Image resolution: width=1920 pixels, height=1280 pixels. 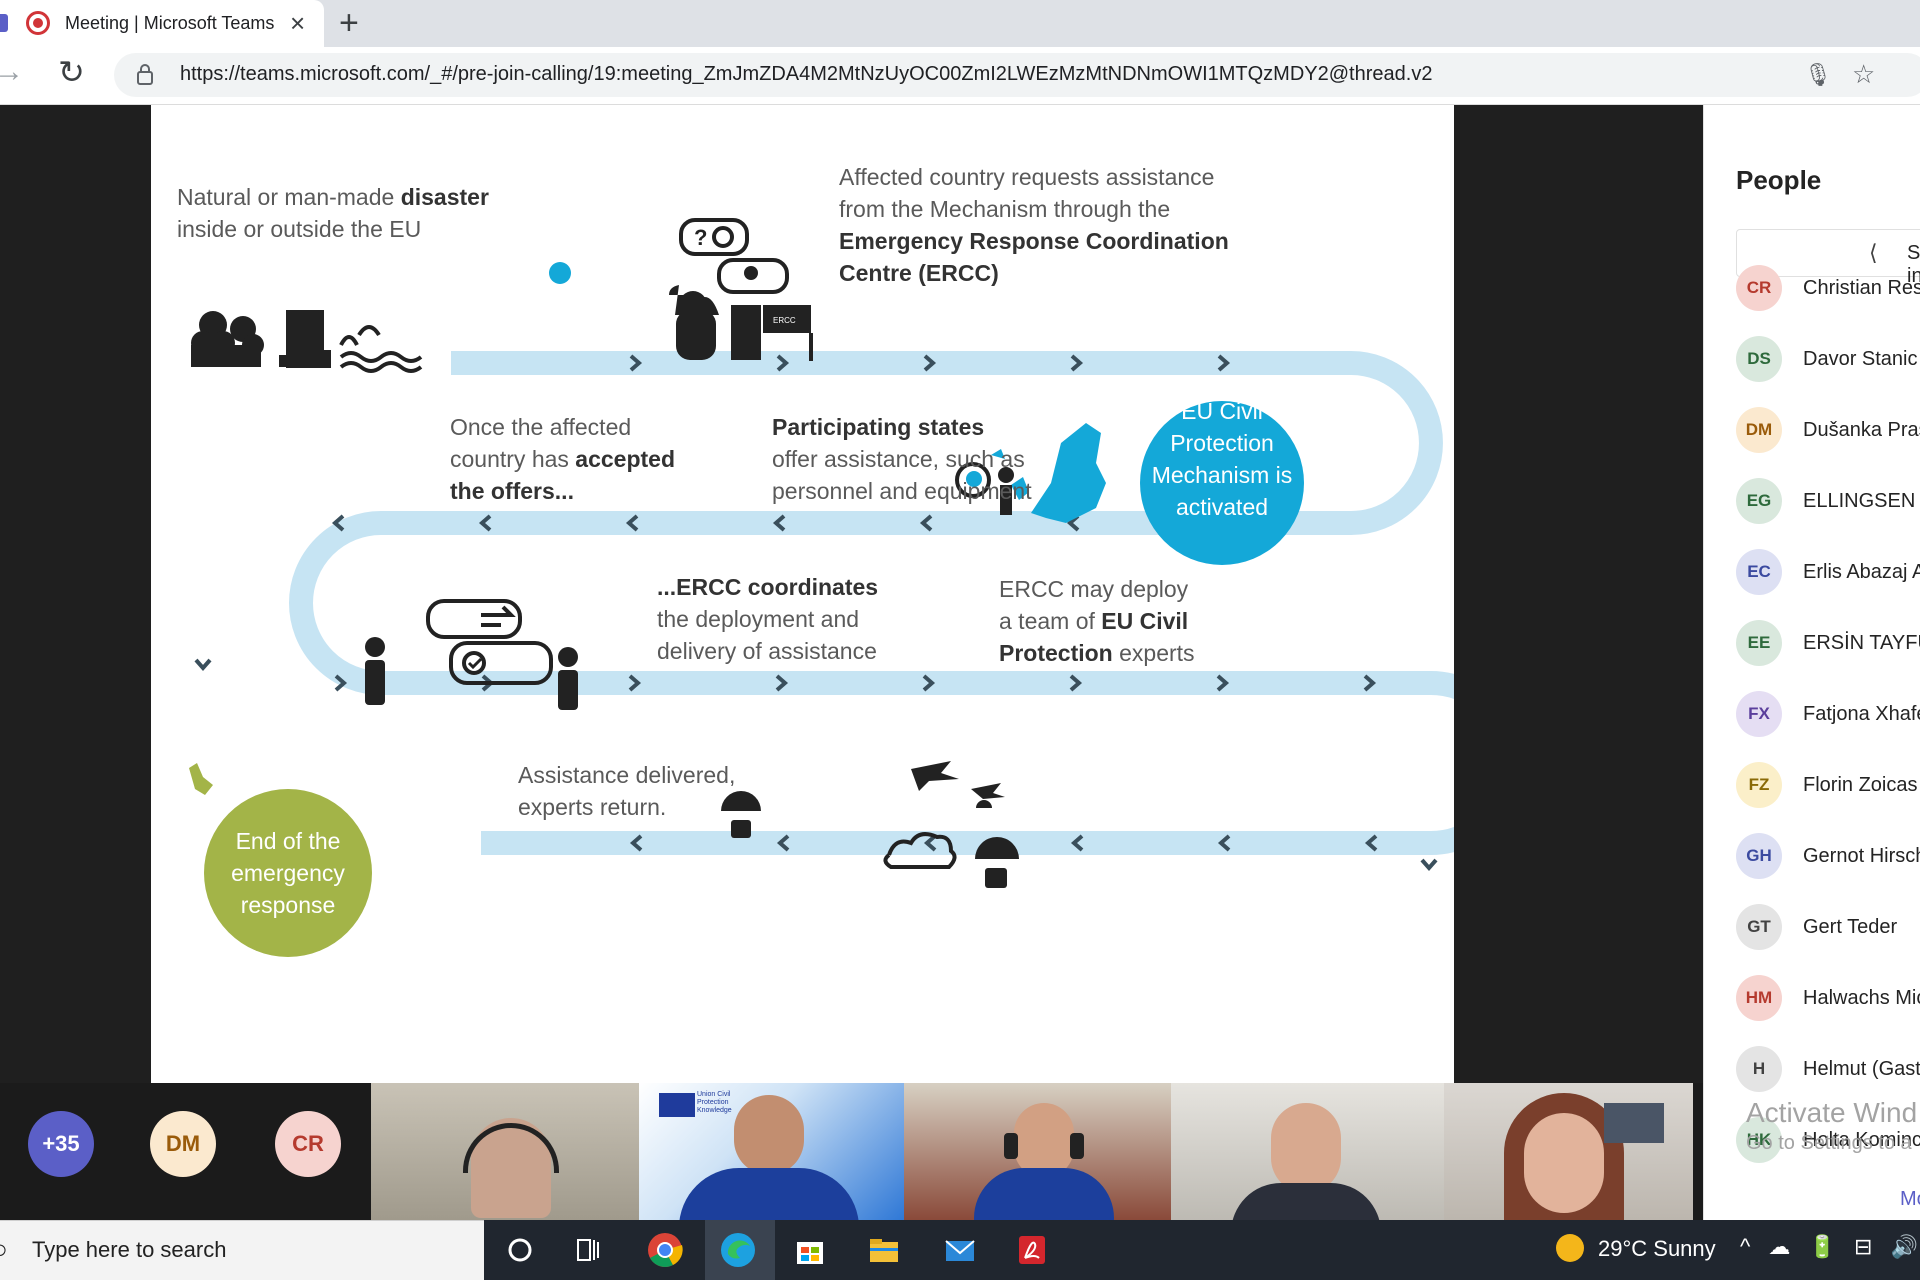 What do you see at coordinates (308, 1144) in the screenshot?
I see `avatar-bubble-cr: CR` at bounding box center [308, 1144].